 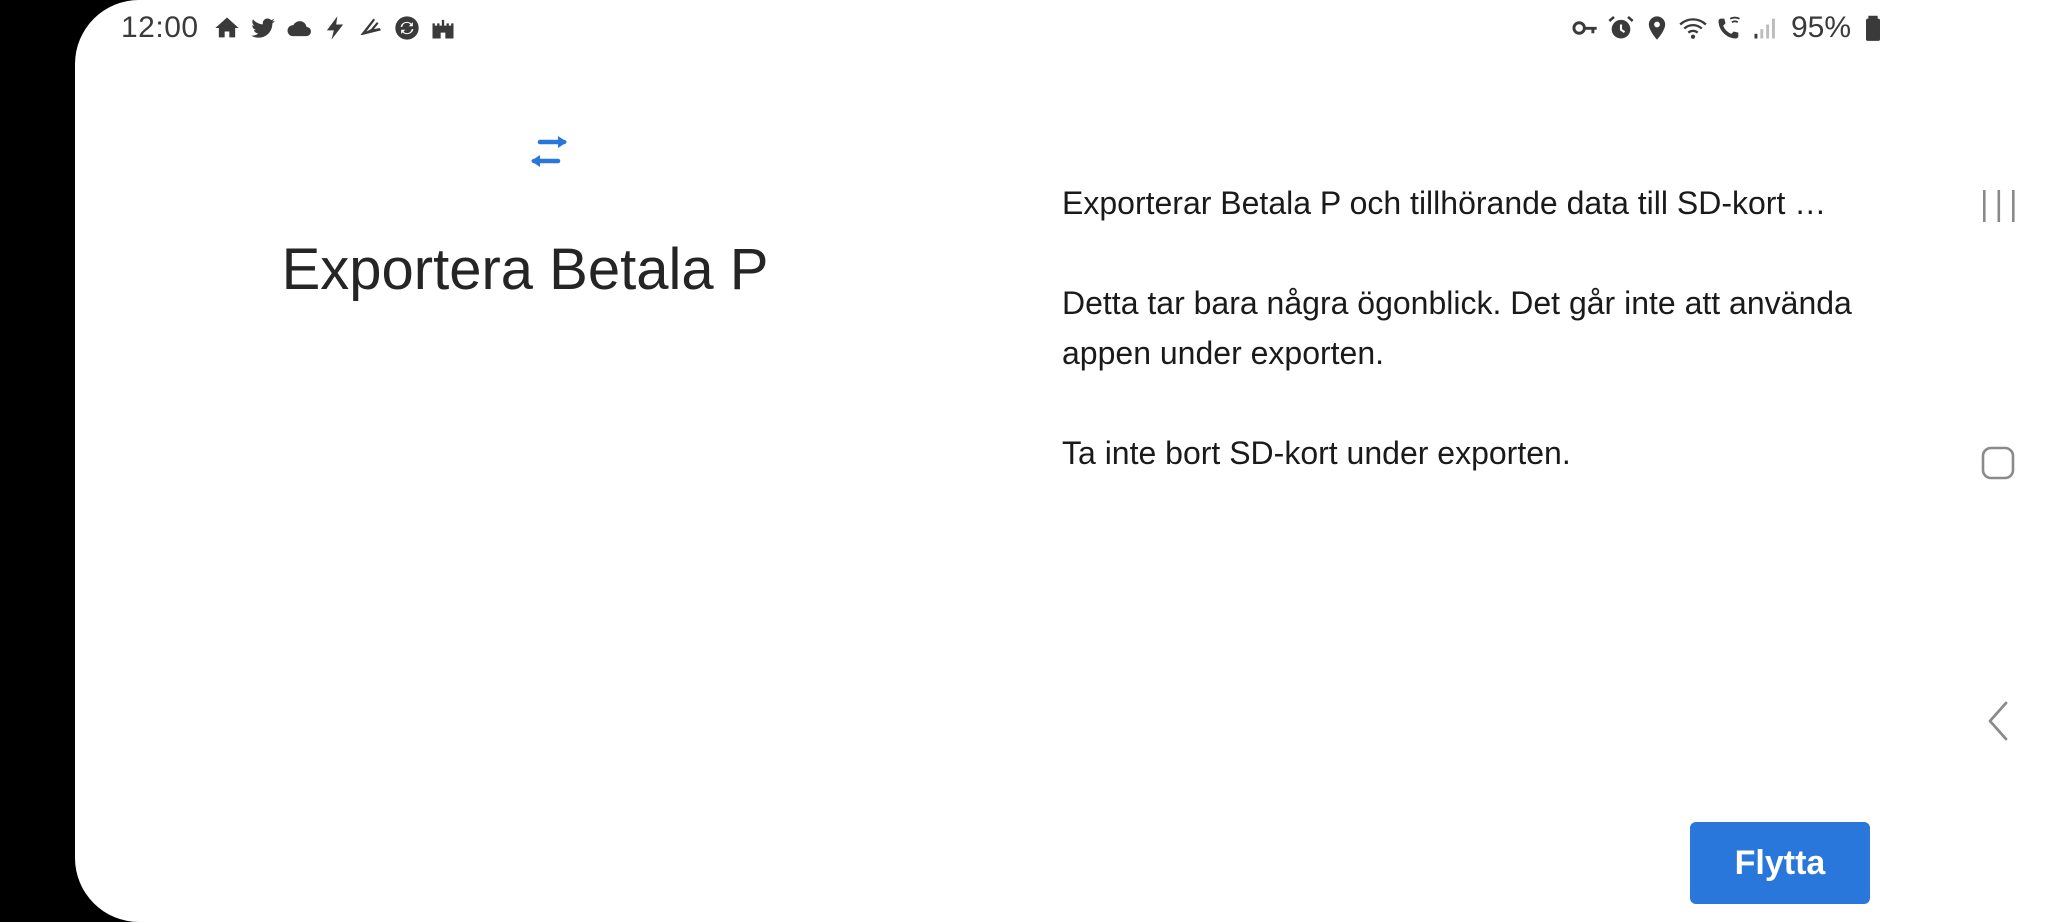 What do you see at coordinates (263, 28) in the screenshot?
I see `twitter-icon` at bounding box center [263, 28].